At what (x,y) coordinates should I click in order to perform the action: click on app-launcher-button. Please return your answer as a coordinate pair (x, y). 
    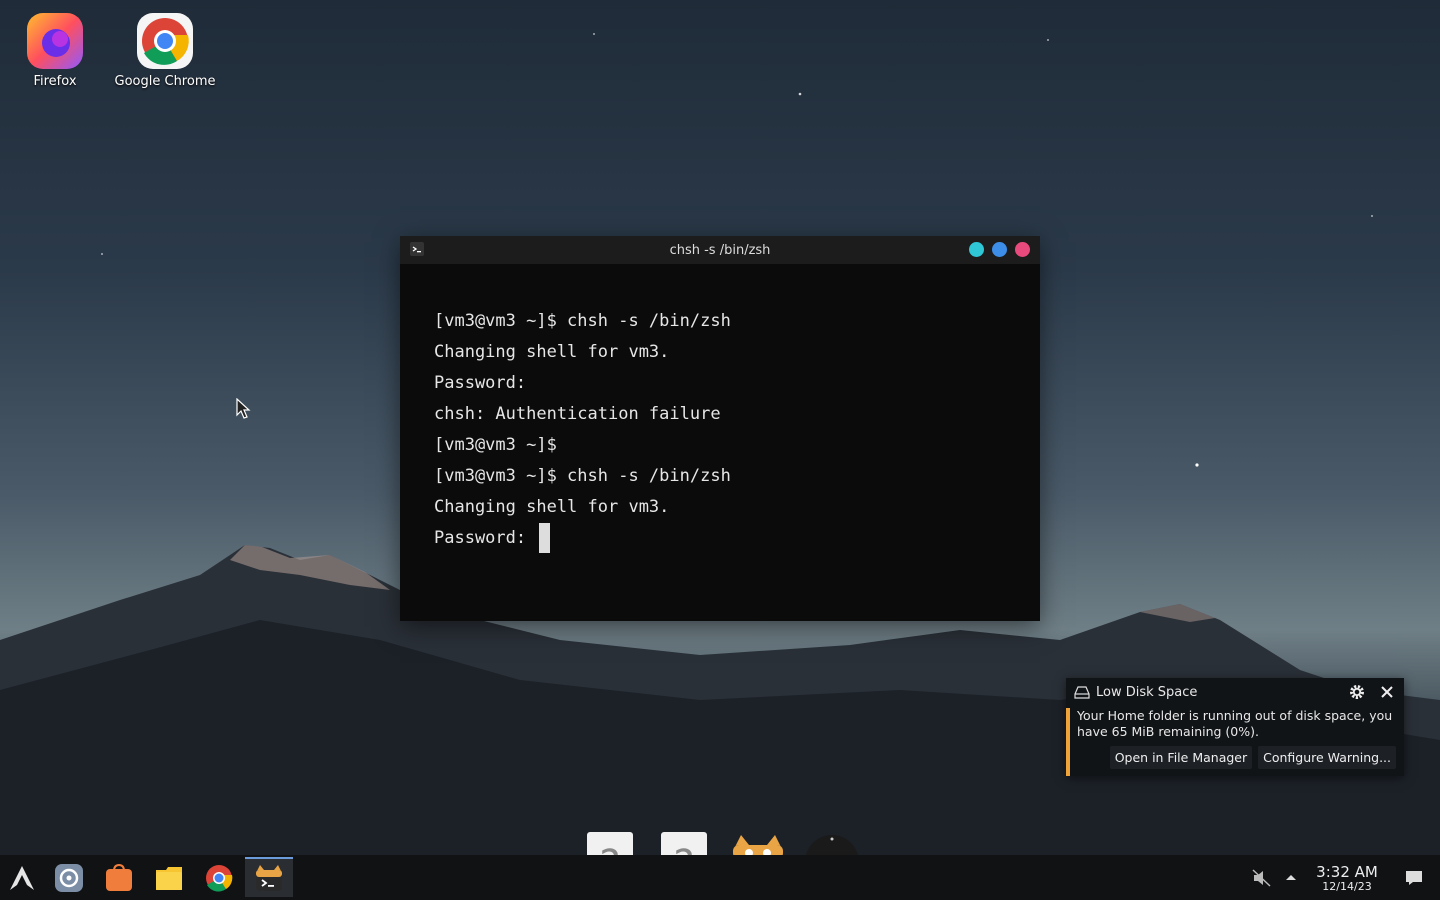
    Looking at the image, I should click on (22, 878).